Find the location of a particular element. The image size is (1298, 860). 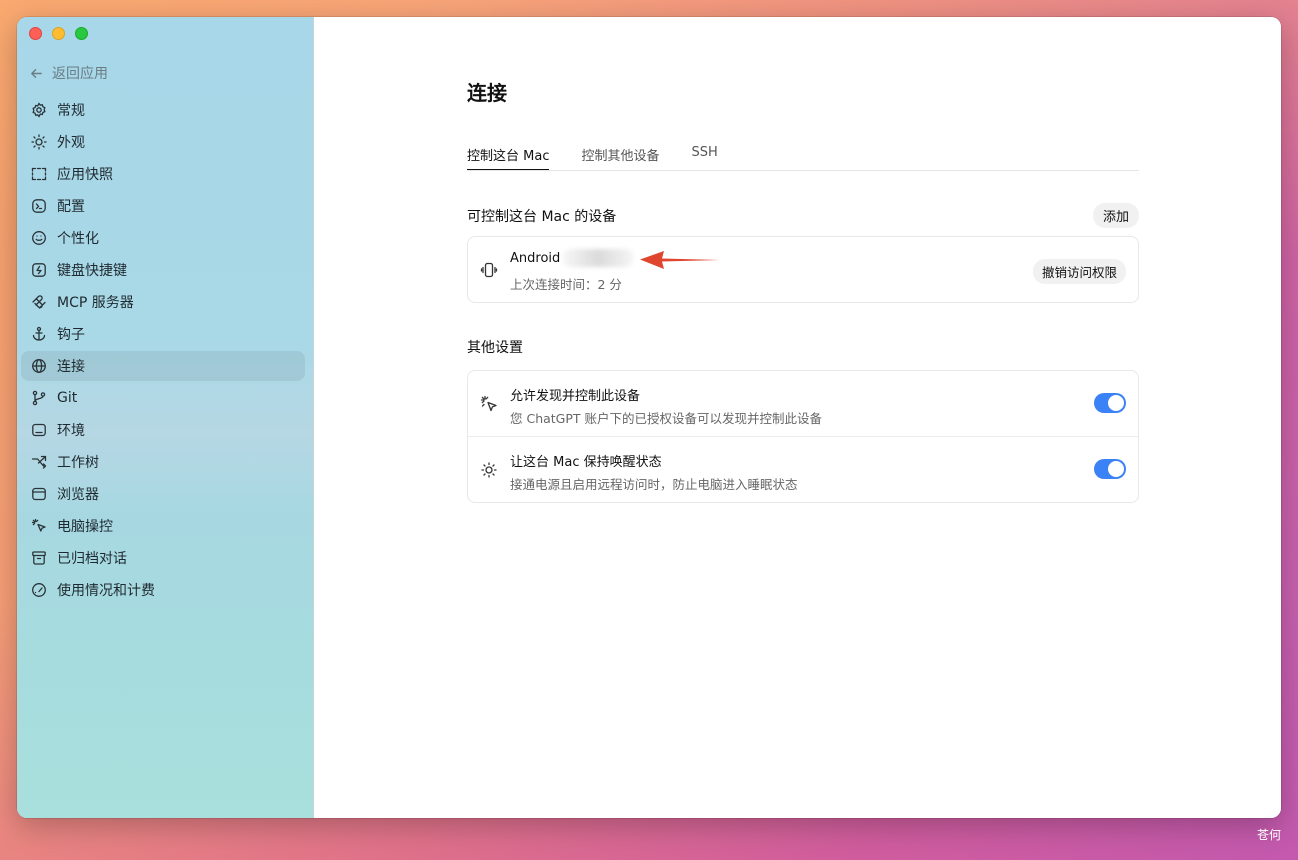

sidebar-item-browser: 浏览器 is located at coordinates (163, 494).